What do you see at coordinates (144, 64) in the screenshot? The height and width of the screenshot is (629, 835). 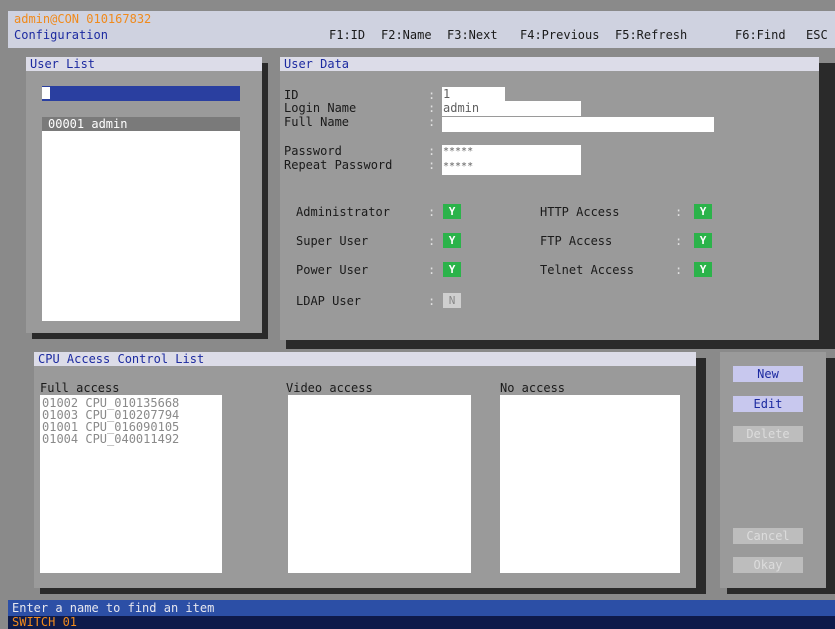 I see `user-list-title: User List` at bounding box center [144, 64].